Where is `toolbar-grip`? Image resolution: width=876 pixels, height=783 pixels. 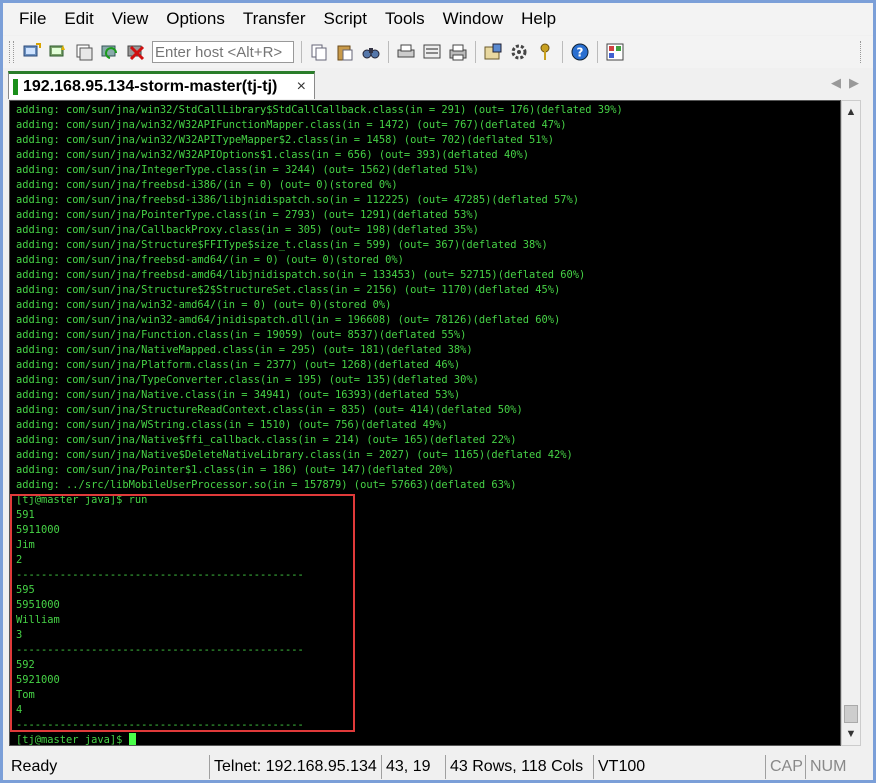 toolbar-grip is located at coordinates (11, 52).